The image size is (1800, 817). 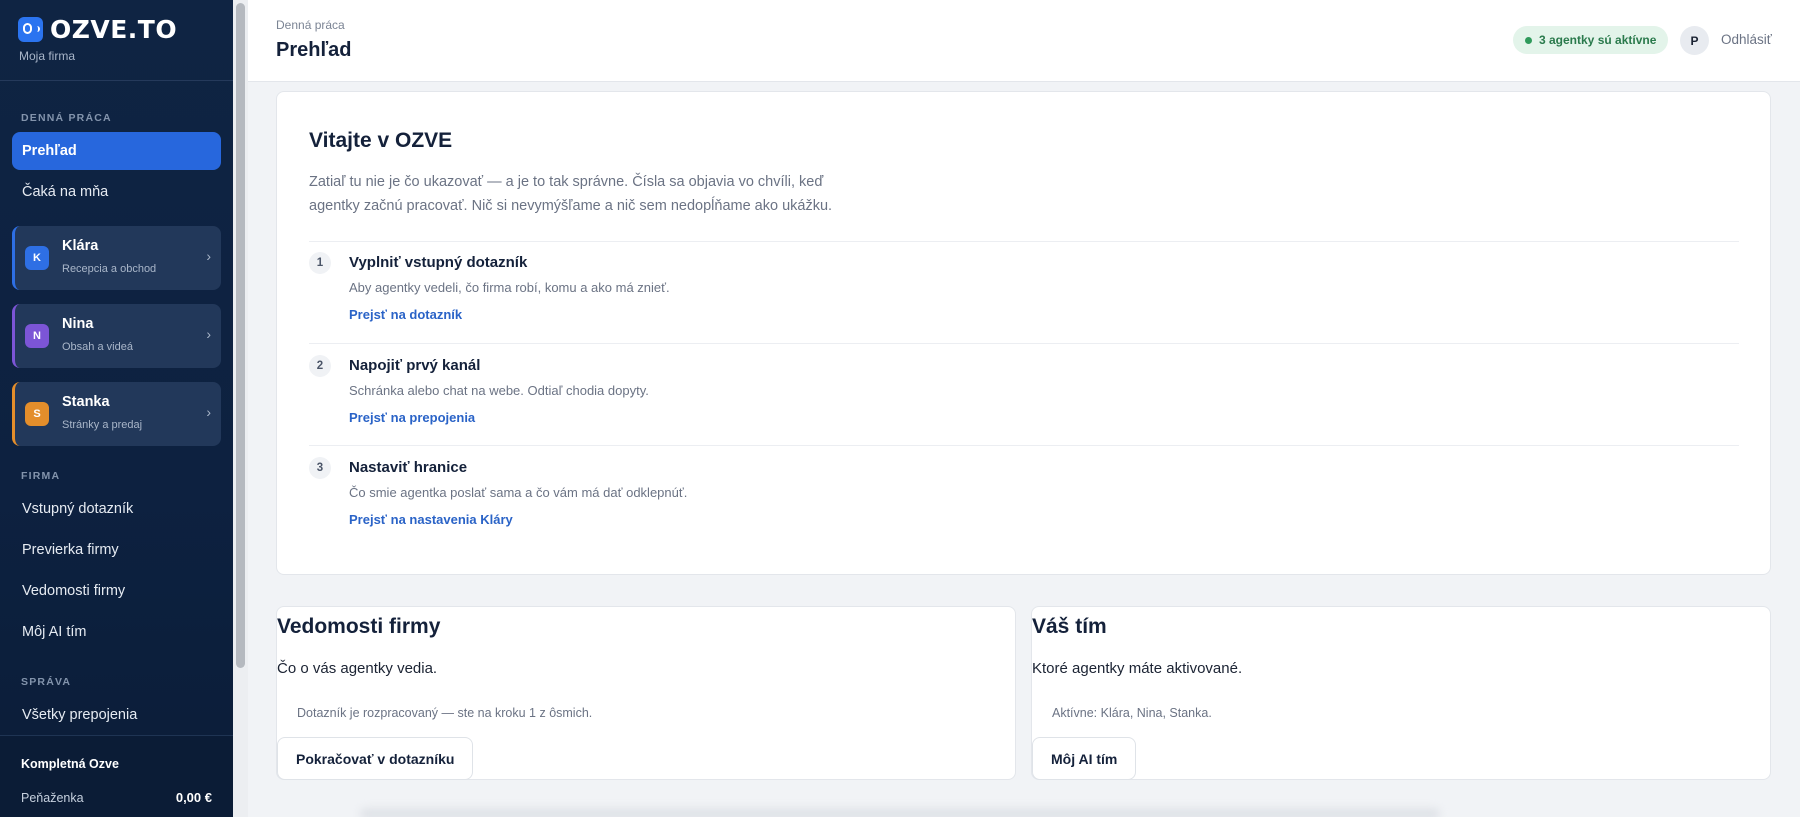 I want to click on agent-role: Recepcia a obchod, so click(x=109, y=269).